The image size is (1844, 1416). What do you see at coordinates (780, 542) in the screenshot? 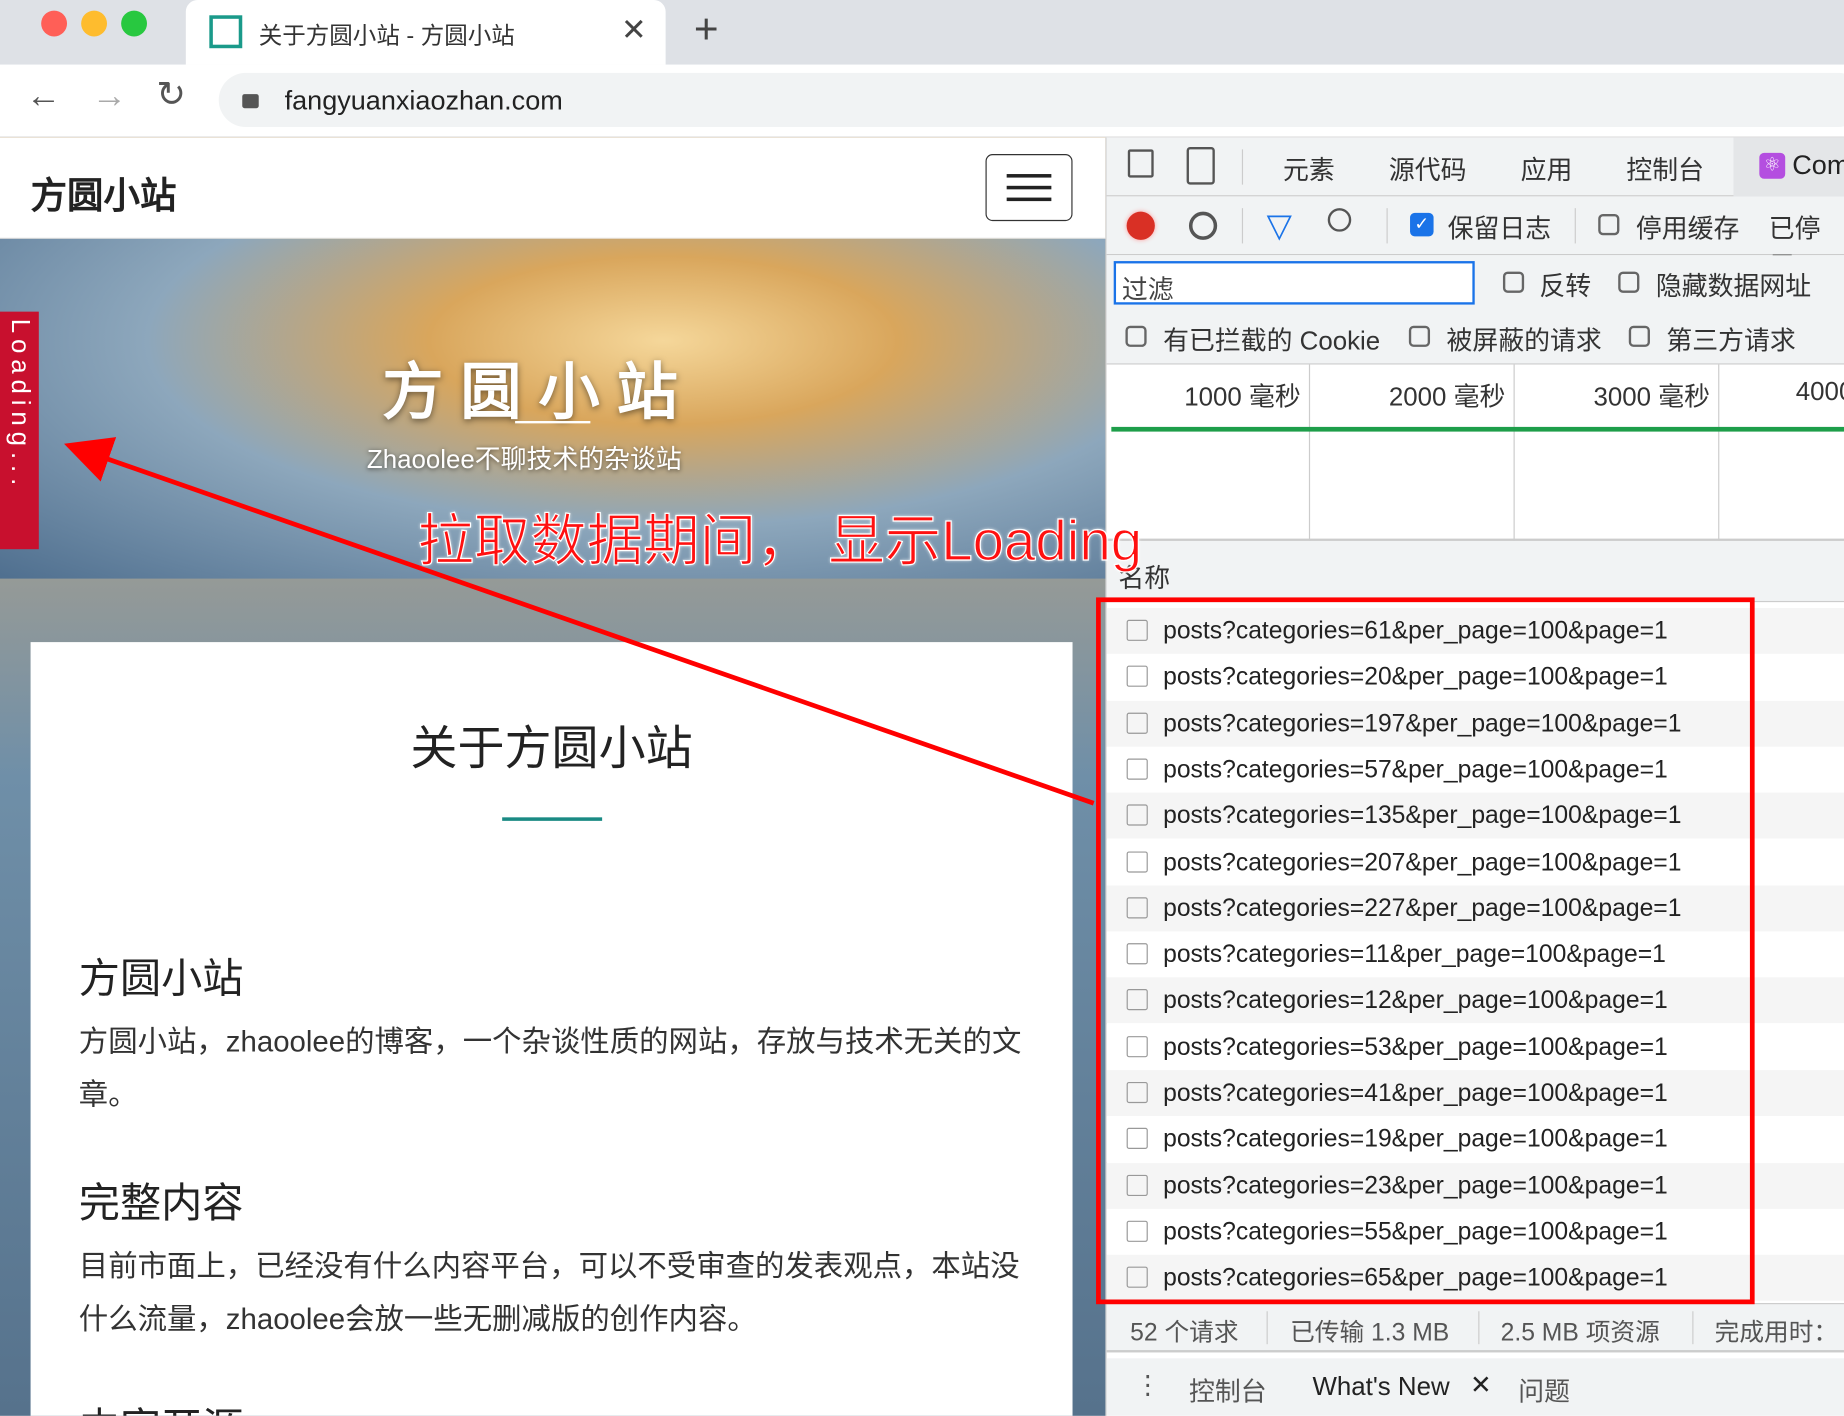
I see `annotation-text: 拉取数据期间， 显示Loading` at bounding box center [780, 542].